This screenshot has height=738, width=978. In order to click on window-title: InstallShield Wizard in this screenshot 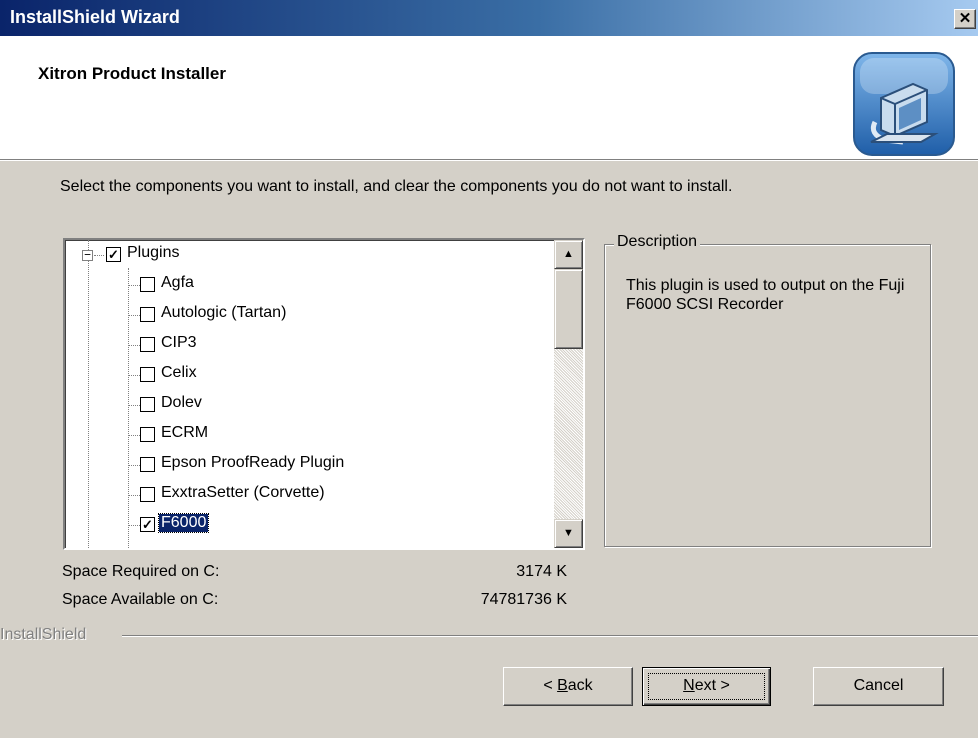, I will do `click(95, 17)`.